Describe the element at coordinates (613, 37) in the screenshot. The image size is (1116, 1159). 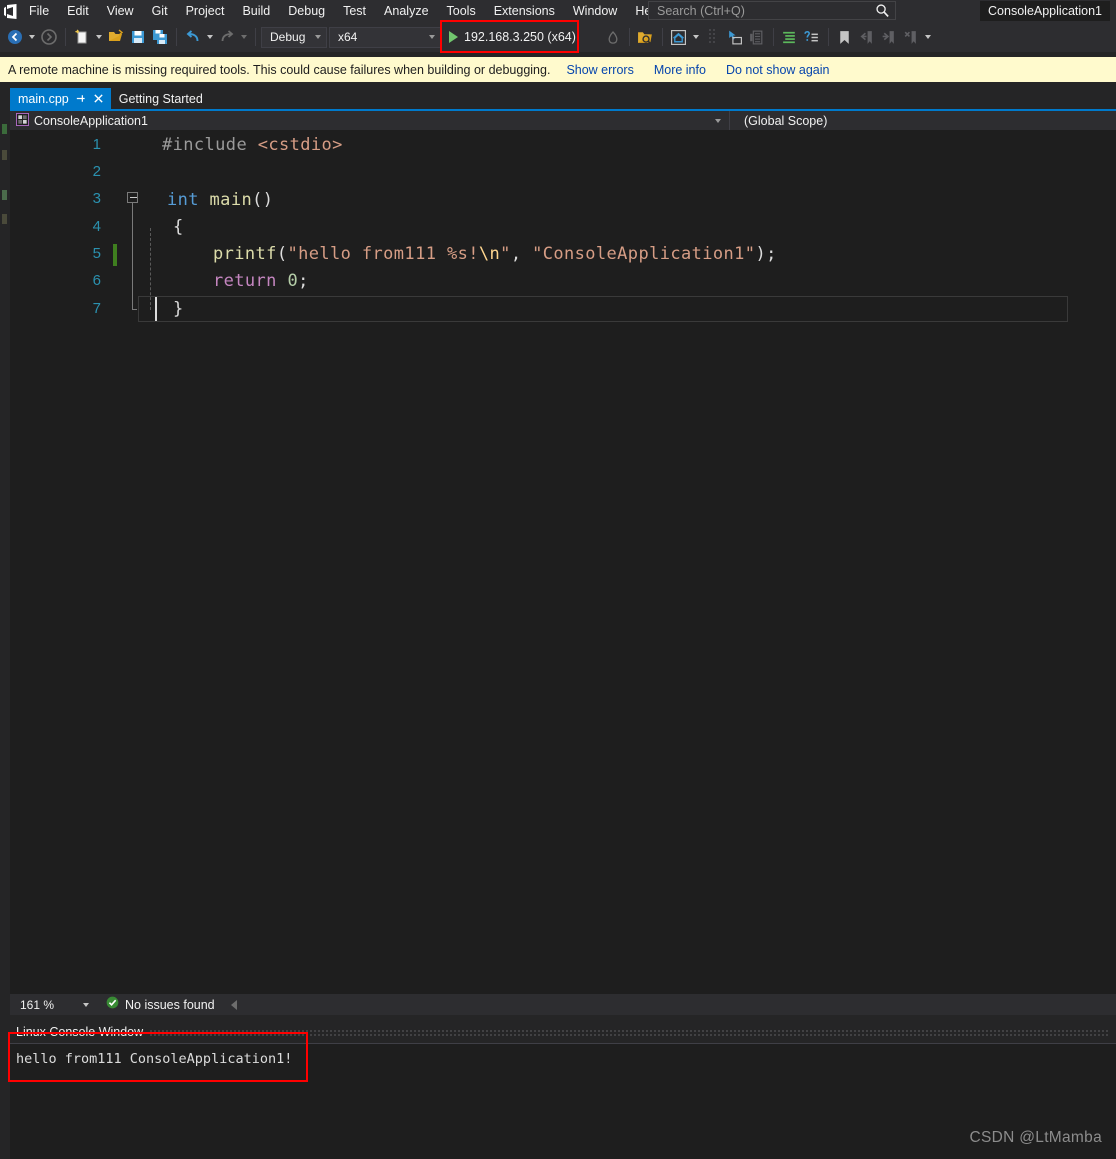
I see `live-share-icon` at that location.